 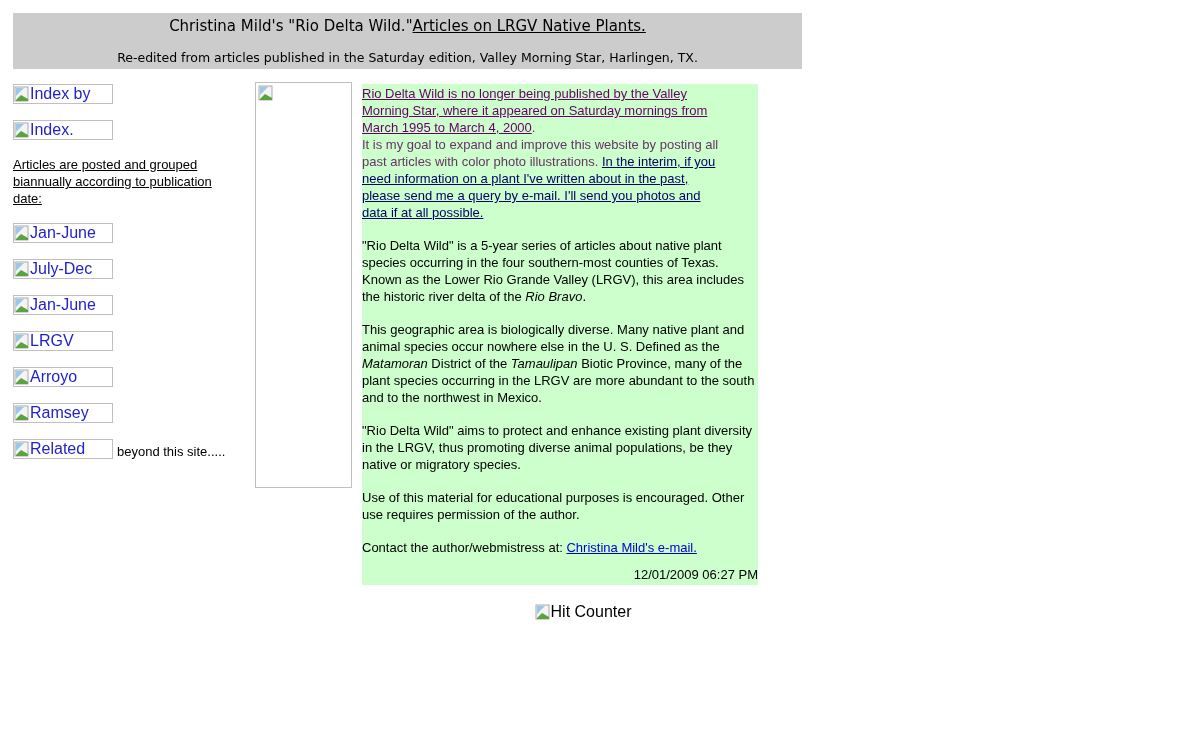 What do you see at coordinates (447, 127) in the screenshot?
I see `text-link: March 1995 to March 4, 2000` at bounding box center [447, 127].